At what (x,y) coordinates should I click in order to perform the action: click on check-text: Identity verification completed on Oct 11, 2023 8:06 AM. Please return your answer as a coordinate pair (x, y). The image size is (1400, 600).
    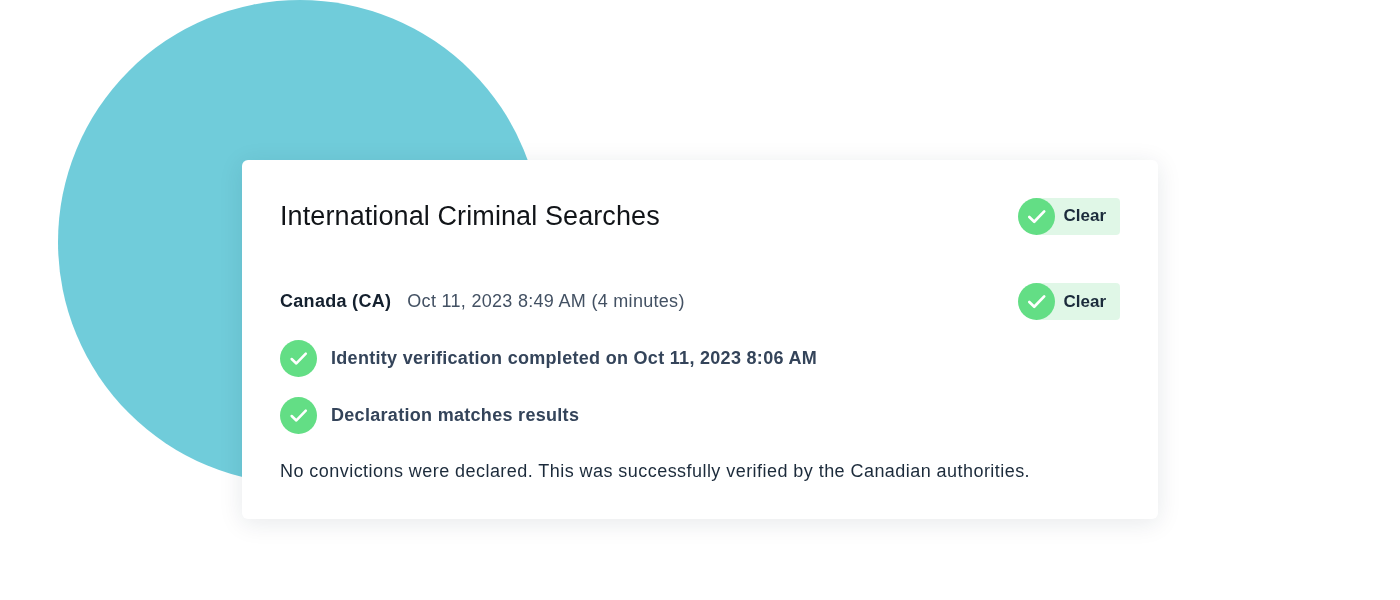
    Looking at the image, I should click on (574, 358).